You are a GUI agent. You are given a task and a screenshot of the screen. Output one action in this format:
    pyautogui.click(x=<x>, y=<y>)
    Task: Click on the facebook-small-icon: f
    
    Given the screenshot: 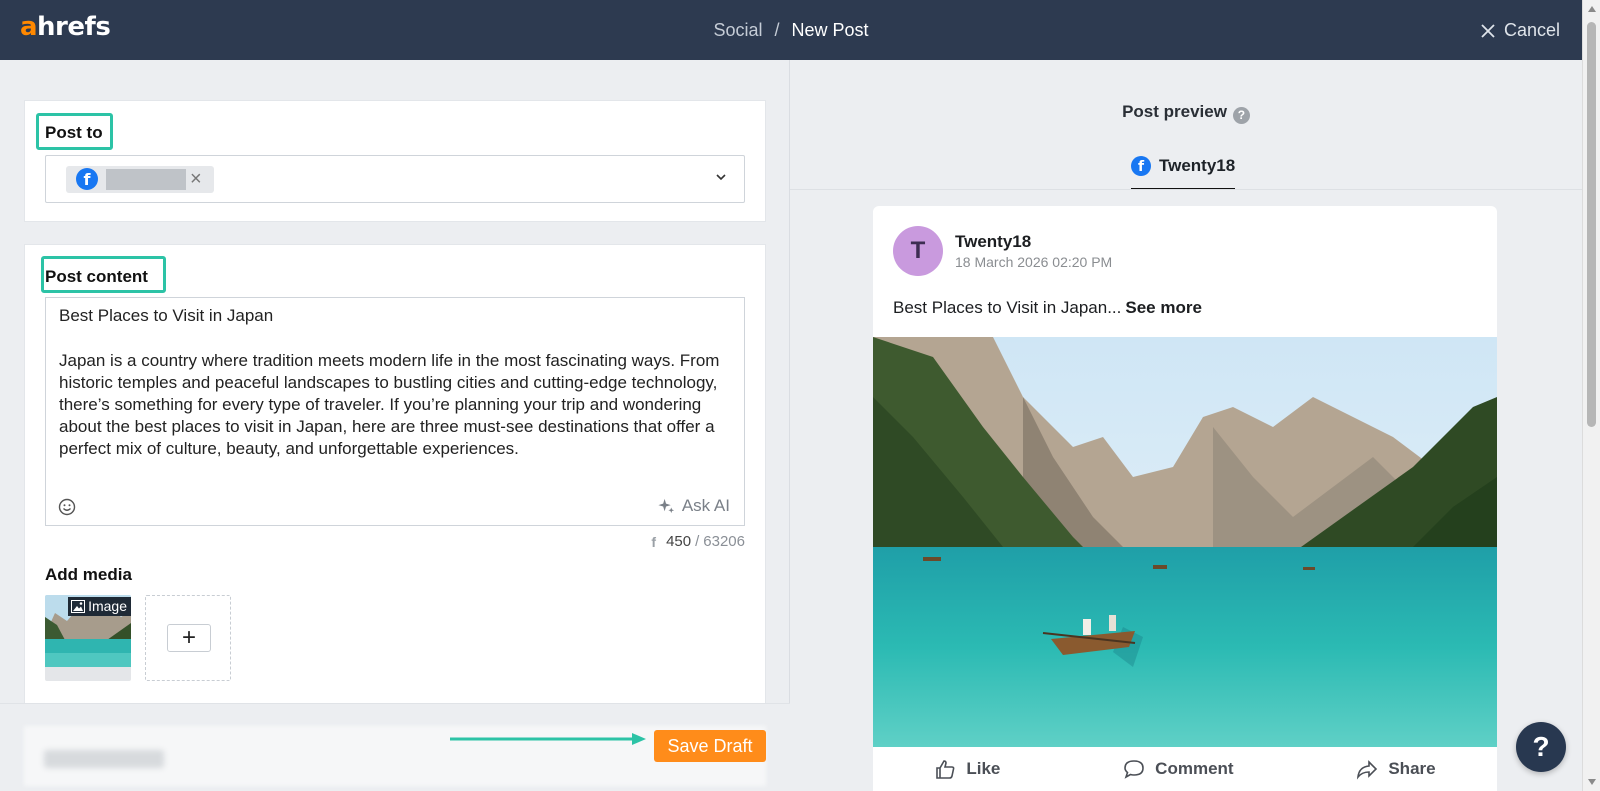 What is the action you would take?
    pyautogui.click(x=654, y=541)
    